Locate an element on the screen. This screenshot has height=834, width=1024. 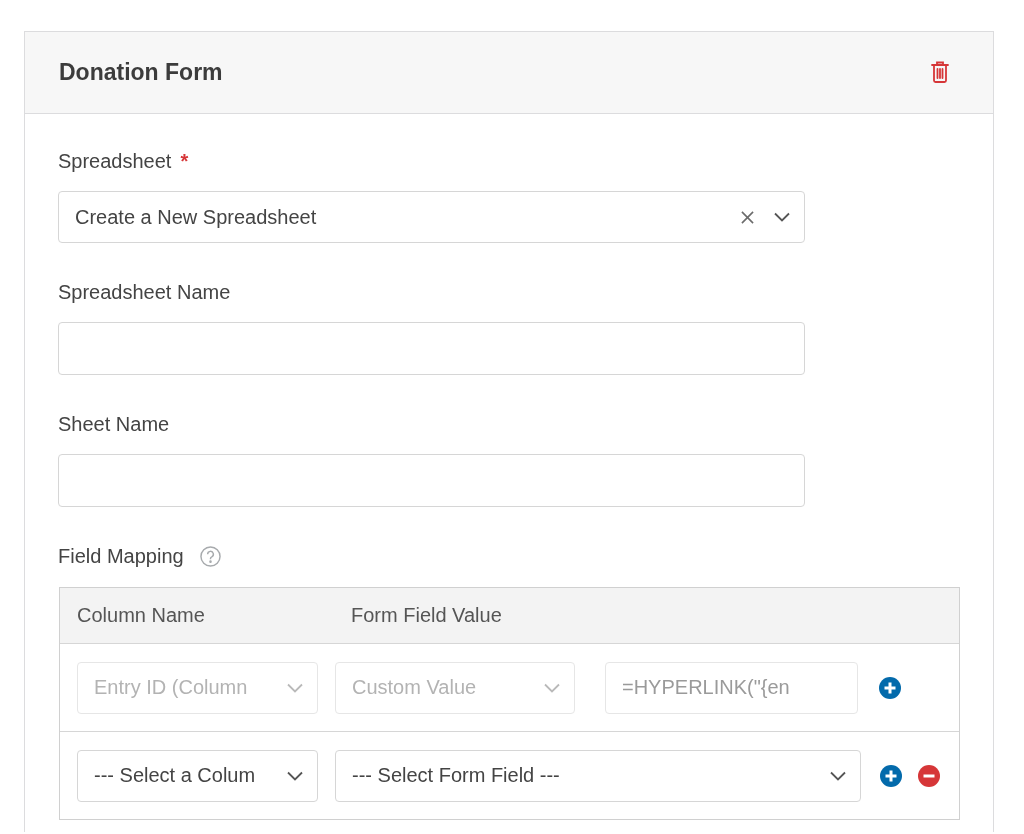
field-label: Field Mapping is located at coordinates (121, 556).